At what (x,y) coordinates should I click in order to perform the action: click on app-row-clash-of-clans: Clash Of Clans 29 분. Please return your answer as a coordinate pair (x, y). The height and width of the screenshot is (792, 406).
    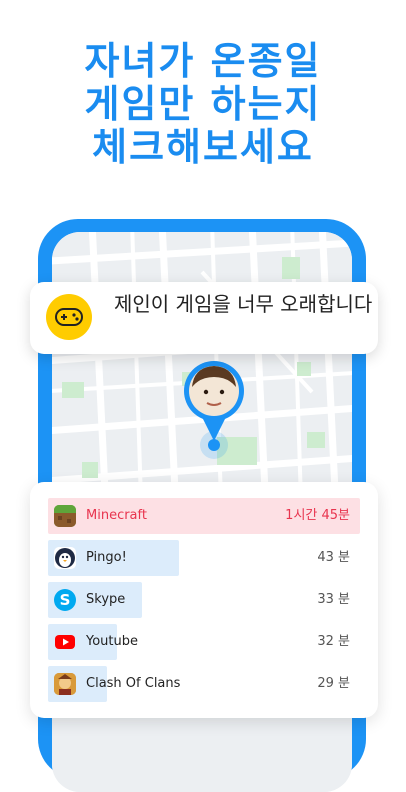
    Looking at the image, I should click on (204, 684).